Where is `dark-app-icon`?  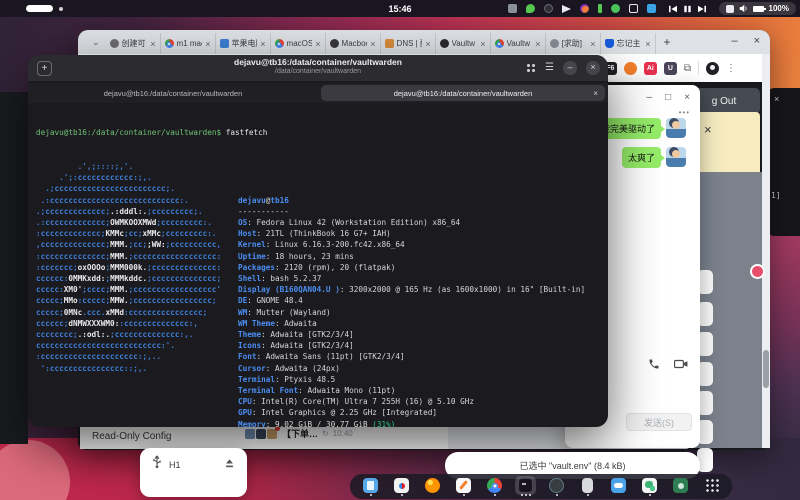 dark-app-icon is located at coordinates (548, 8).